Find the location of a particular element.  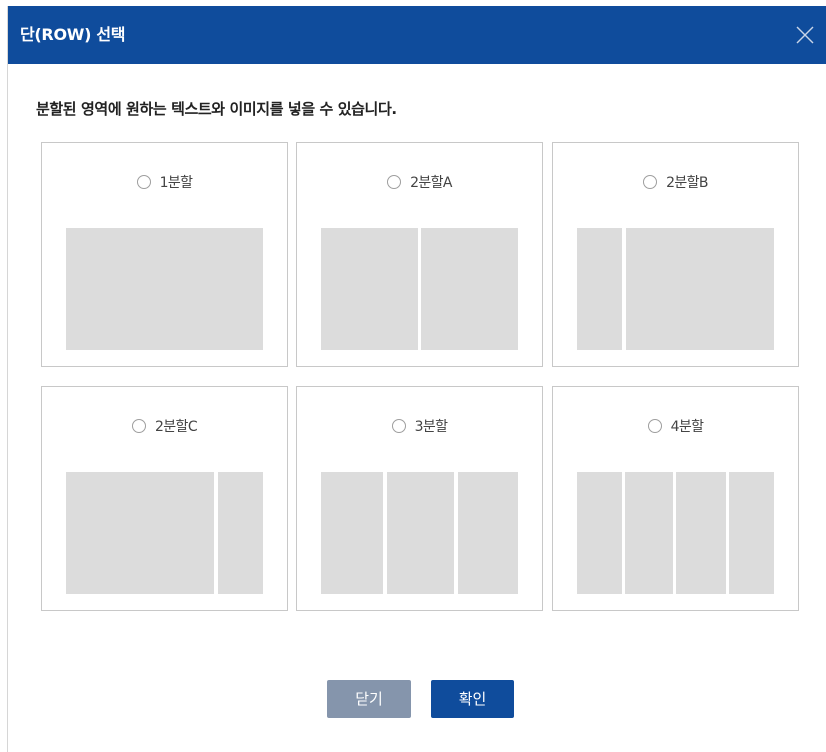

dialog-title: 단(ROW) 선택 is located at coordinates (73, 34).